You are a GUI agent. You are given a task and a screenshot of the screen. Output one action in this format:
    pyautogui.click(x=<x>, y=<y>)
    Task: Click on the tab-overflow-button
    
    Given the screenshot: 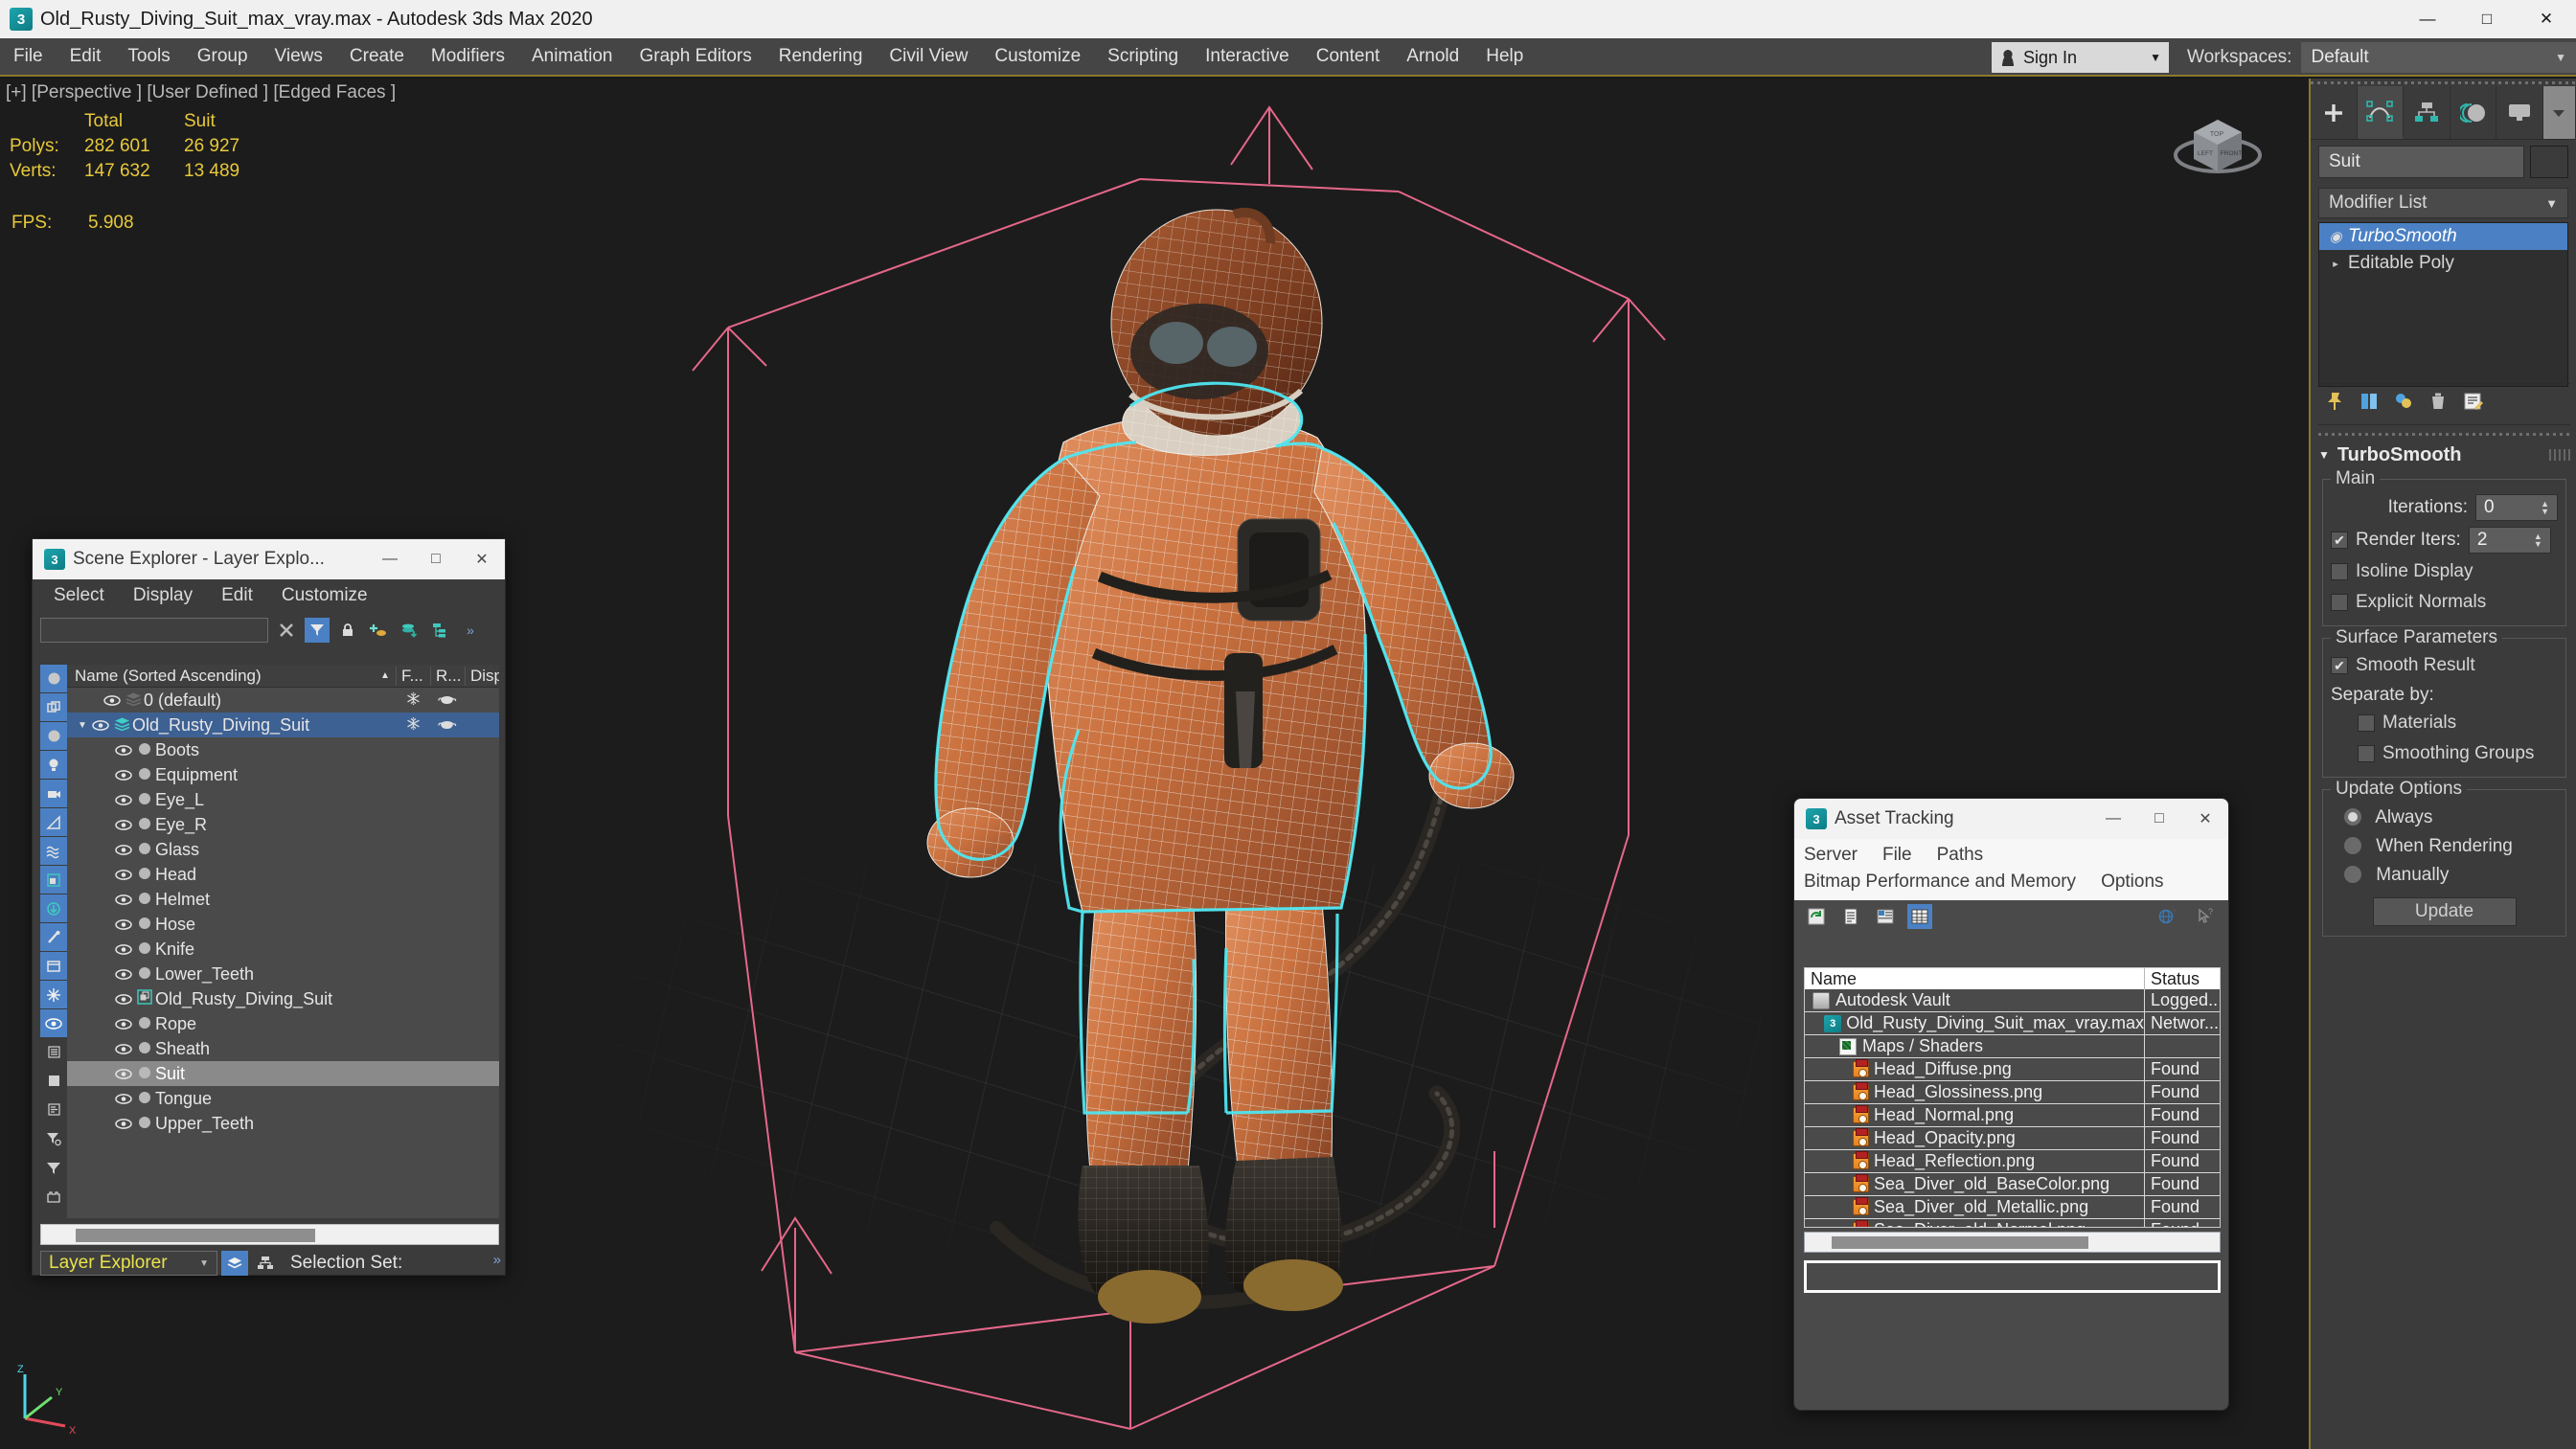 What is the action you would take?
    pyautogui.click(x=2559, y=112)
    